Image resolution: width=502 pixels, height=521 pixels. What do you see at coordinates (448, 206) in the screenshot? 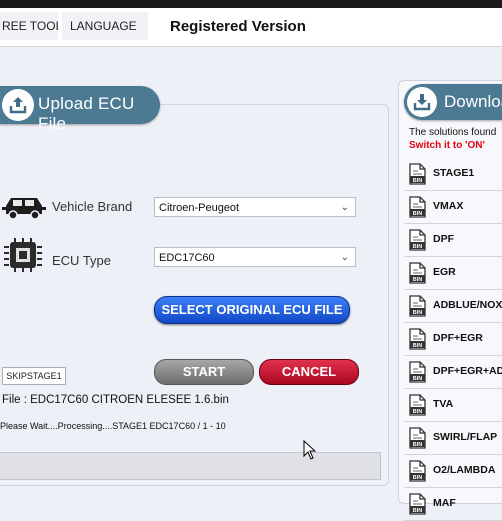
I see `solution-name: VMAX` at bounding box center [448, 206].